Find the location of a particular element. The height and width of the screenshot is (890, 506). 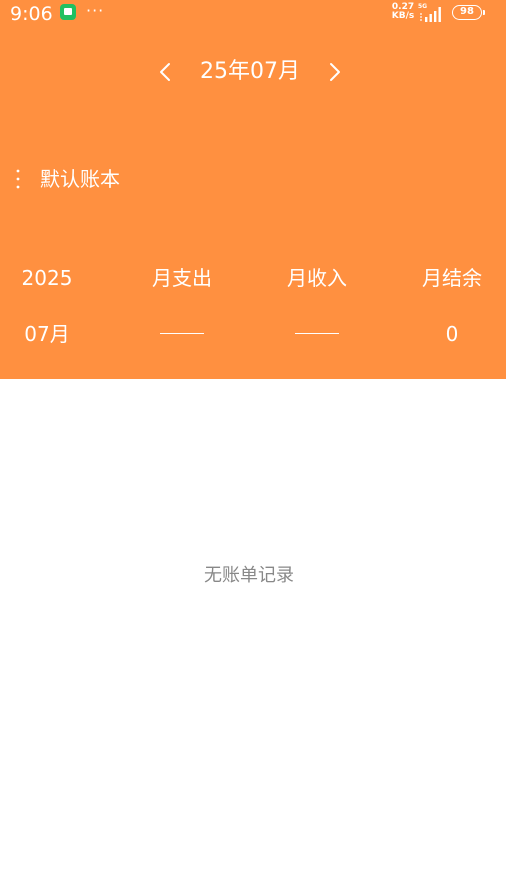

summary-header-row: 2025 月支出 月收入 月结余 is located at coordinates (253, 278).